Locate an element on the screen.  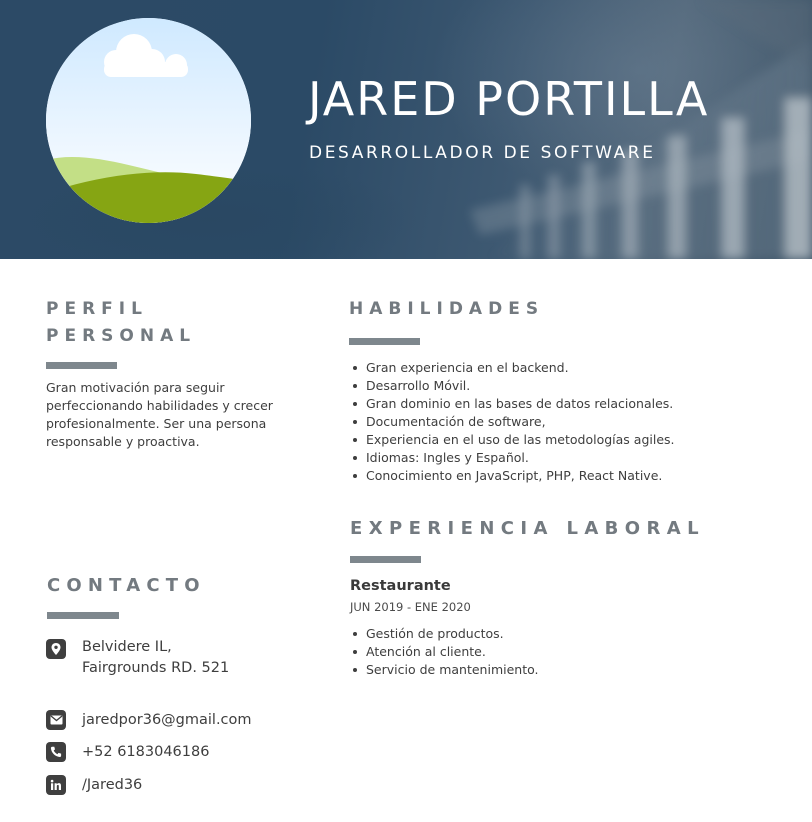
list-item: Atención al cliente. is located at coordinates (444, 652).